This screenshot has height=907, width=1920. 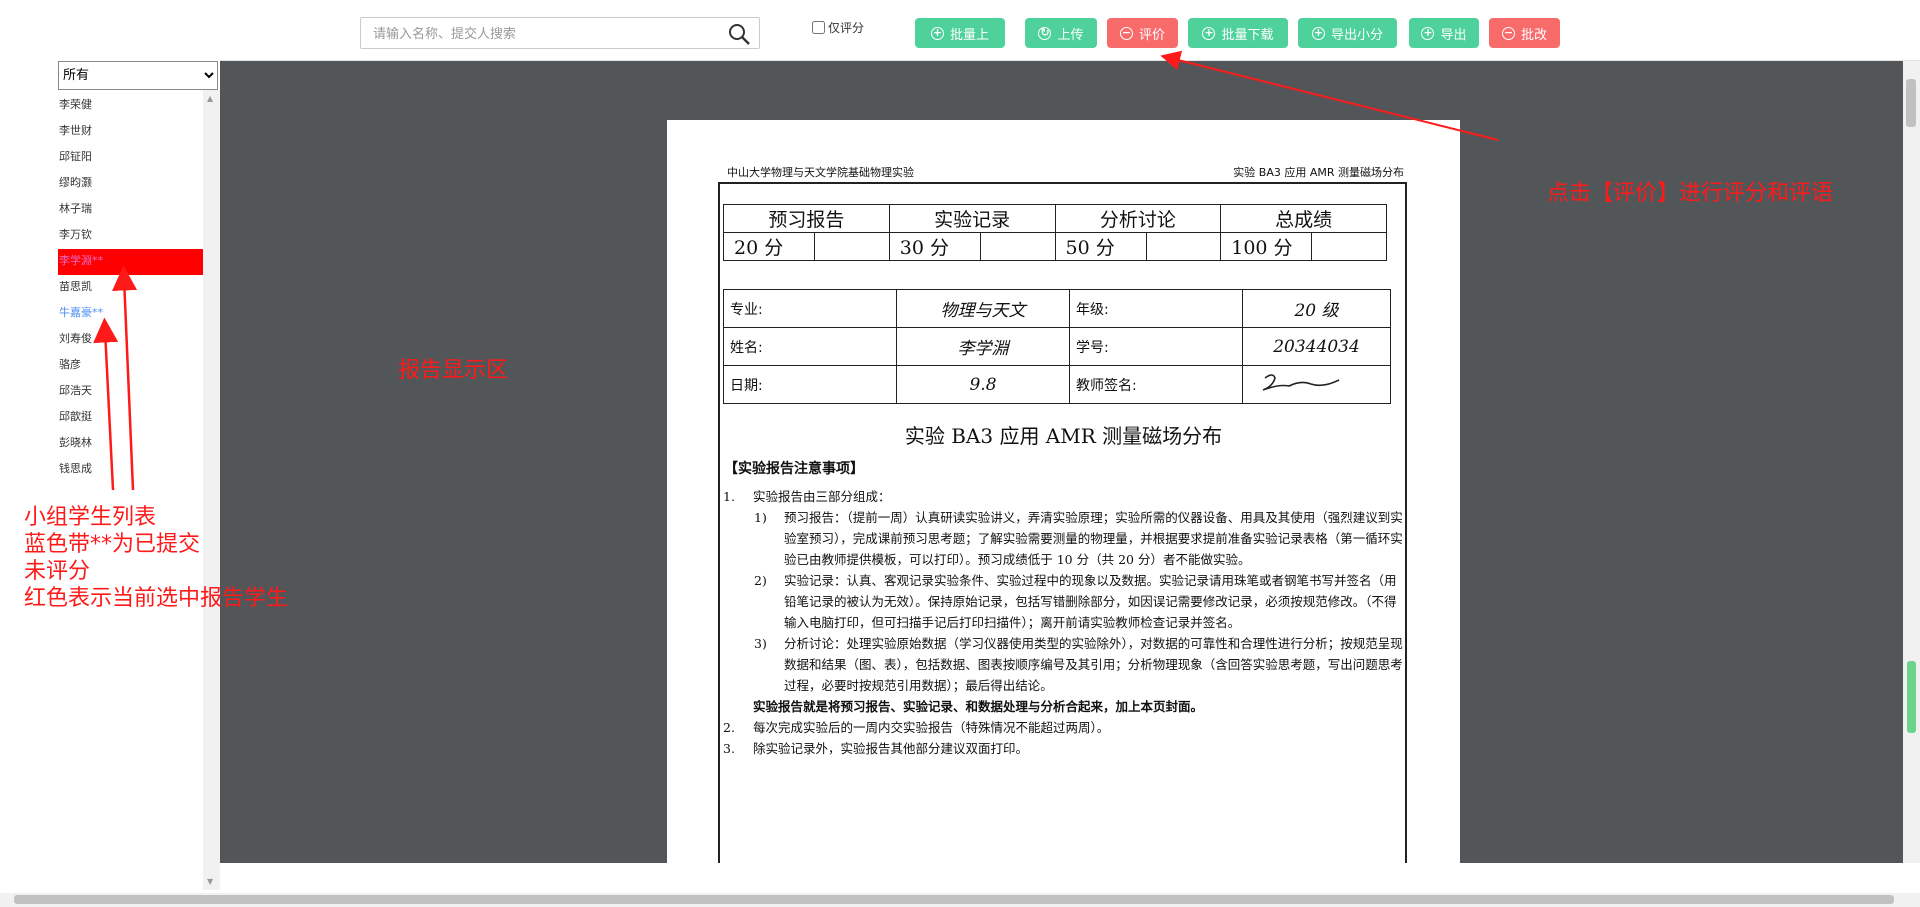 What do you see at coordinates (1301, 382) in the screenshot?
I see `signature-mark-icon` at bounding box center [1301, 382].